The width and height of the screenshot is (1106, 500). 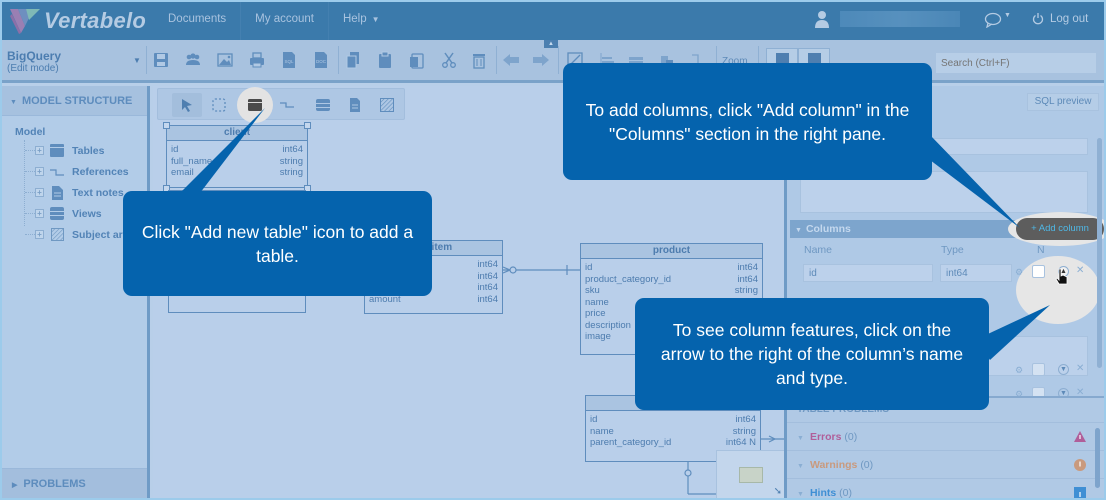 I want to click on paste-icon, so click(x=385, y=60).